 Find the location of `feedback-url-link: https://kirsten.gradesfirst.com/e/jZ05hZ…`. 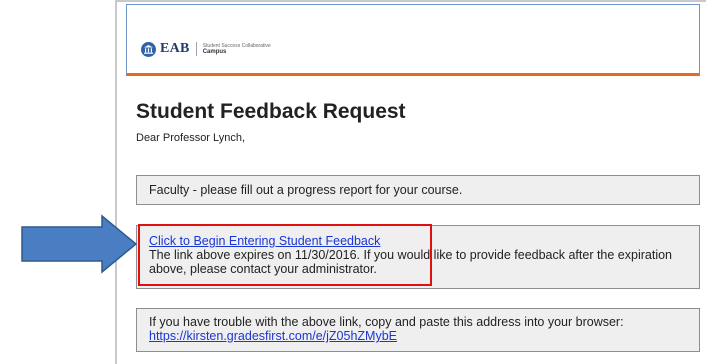

feedback-url-link: https://kirsten.gradesfirst.com/e/jZ05hZ… is located at coordinates (273, 336).